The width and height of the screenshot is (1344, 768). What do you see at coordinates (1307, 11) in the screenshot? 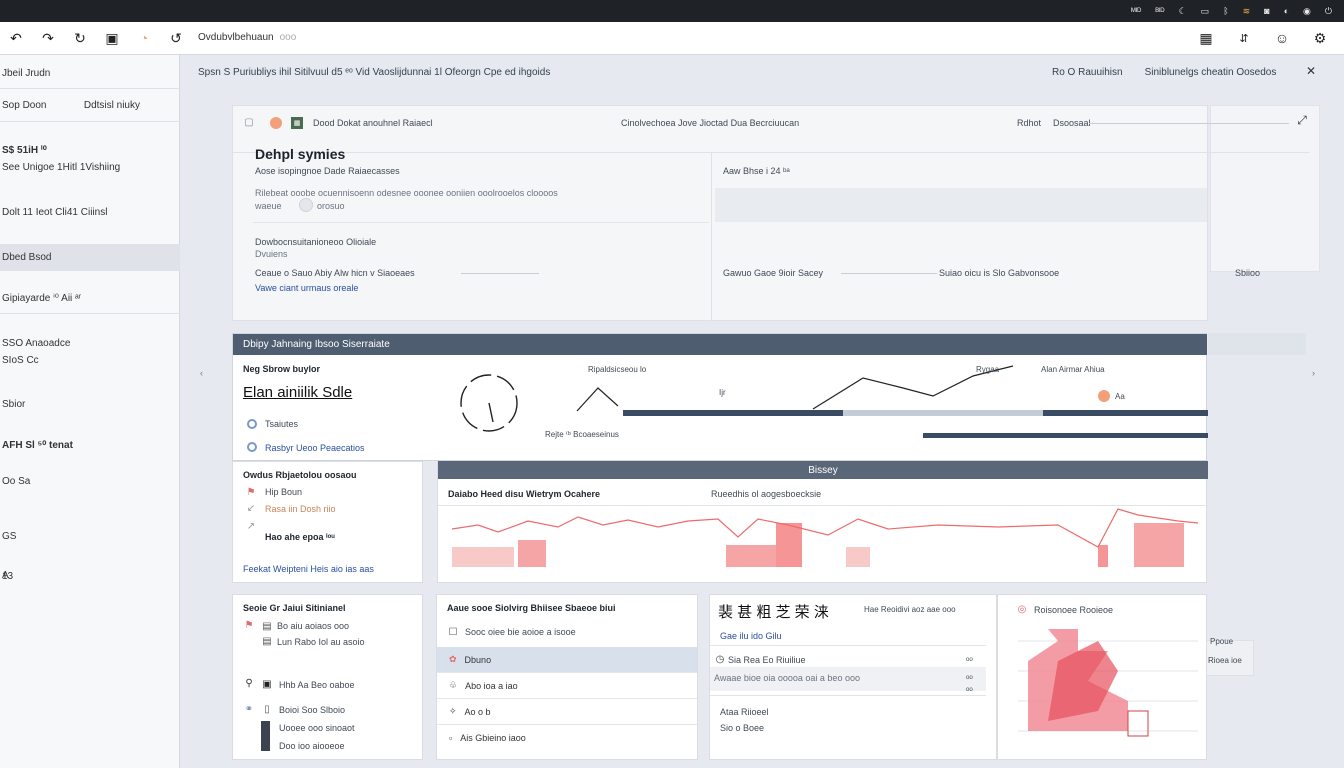
I see `user-icon: ◉` at bounding box center [1307, 11].